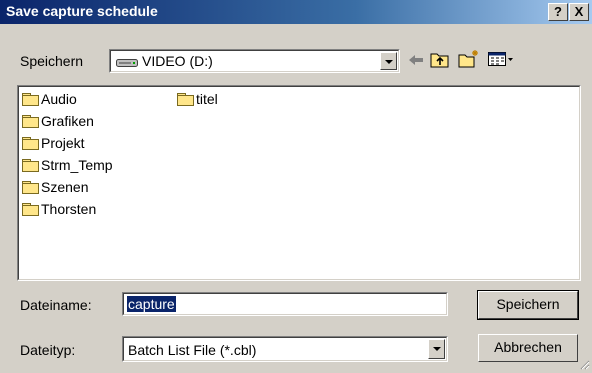 This screenshot has height=373, width=592. Describe the element at coordinates (58, 121) in the screenshot. I see `list-item: Grafiken` at that location.